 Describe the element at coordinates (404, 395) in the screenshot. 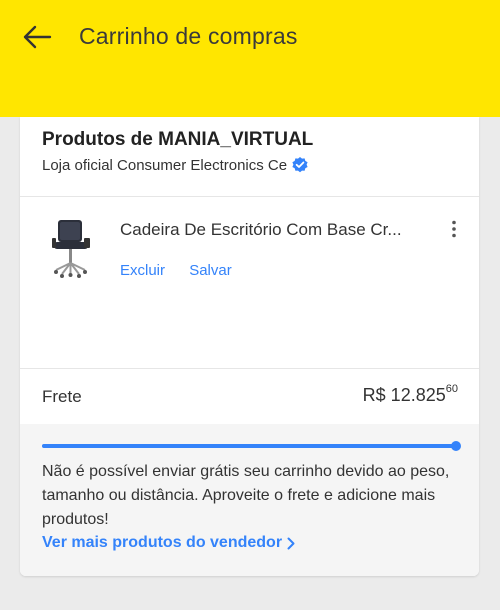

I see `shipping-price-main: R$ 12.825` at that location.